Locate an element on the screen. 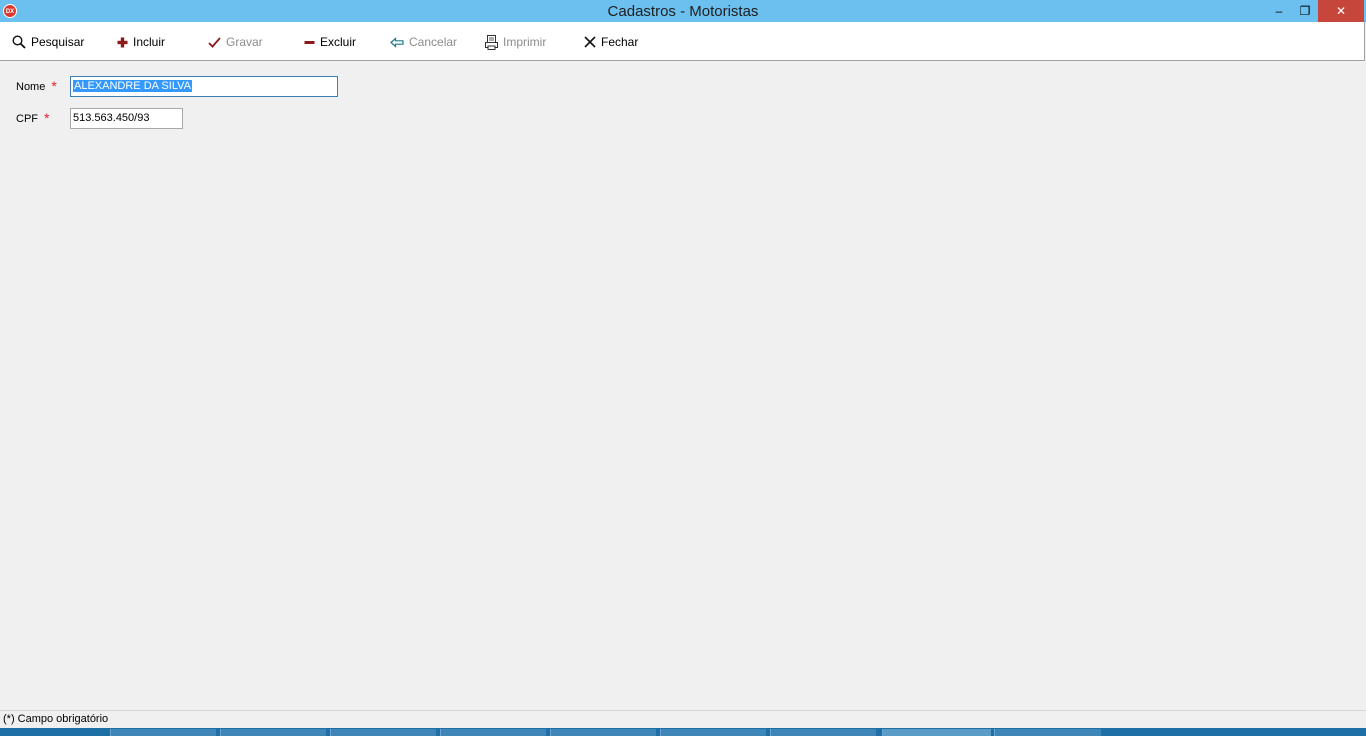 The height and width of the screenshot is (736, 1366). status-bar: (*) Campo obrigatório is located at coordinates (683, 719).